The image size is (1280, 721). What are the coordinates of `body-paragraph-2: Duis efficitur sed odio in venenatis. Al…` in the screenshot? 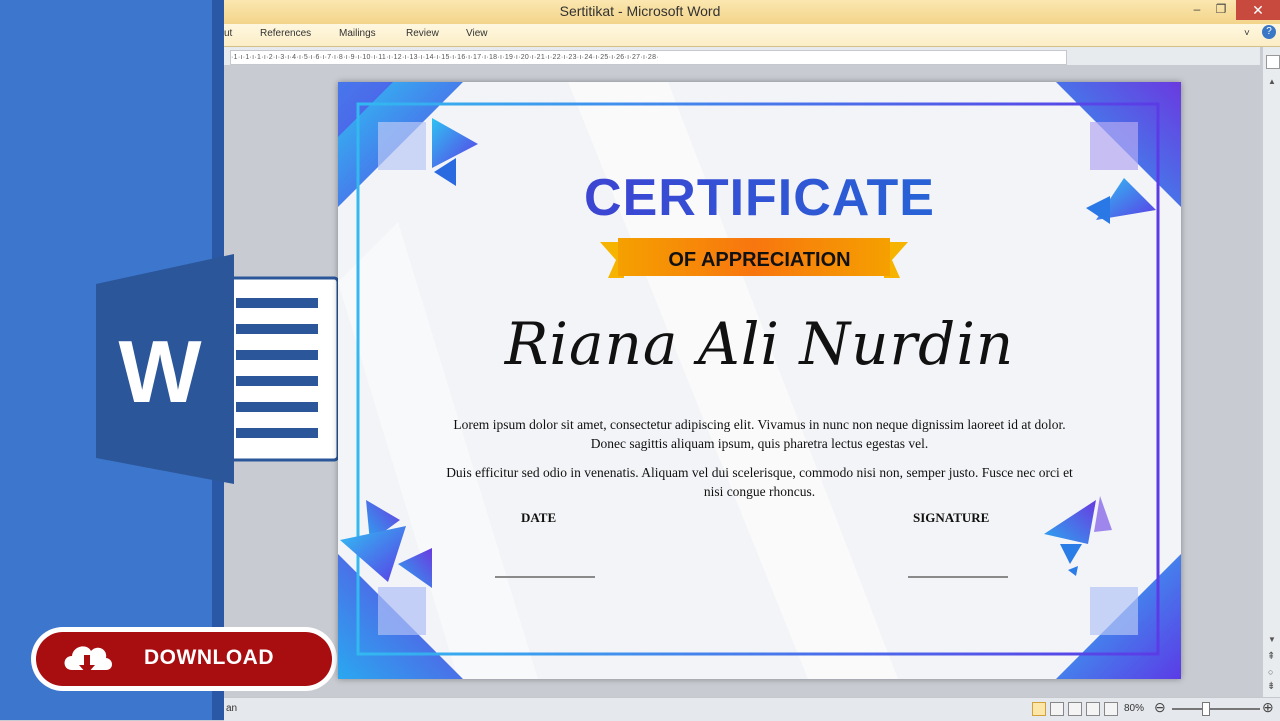 It's located at (759, 482).